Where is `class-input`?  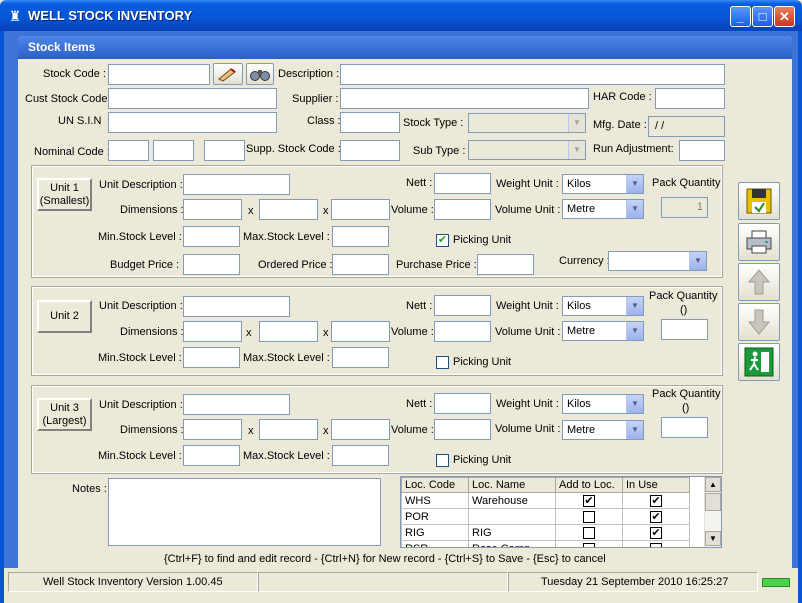 class-input is located at coordinates (370, 122).